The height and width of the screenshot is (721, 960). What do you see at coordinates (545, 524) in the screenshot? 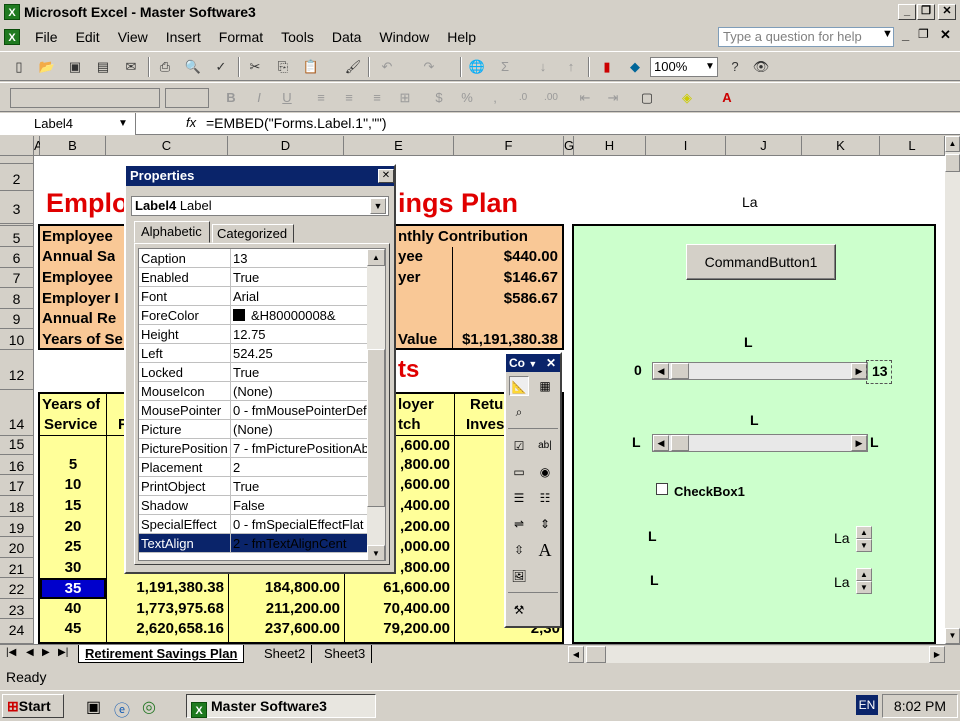
I see `spin-button-tool-icon: ⇕` at bounding box center [545, 524].